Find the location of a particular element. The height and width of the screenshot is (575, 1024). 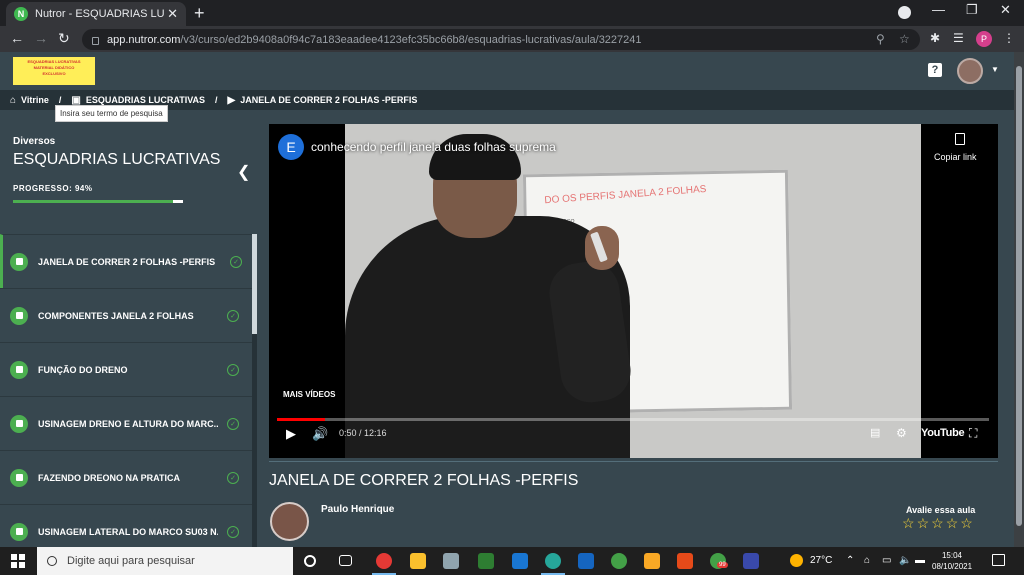

store-icon is located at coordinates (451, 561).